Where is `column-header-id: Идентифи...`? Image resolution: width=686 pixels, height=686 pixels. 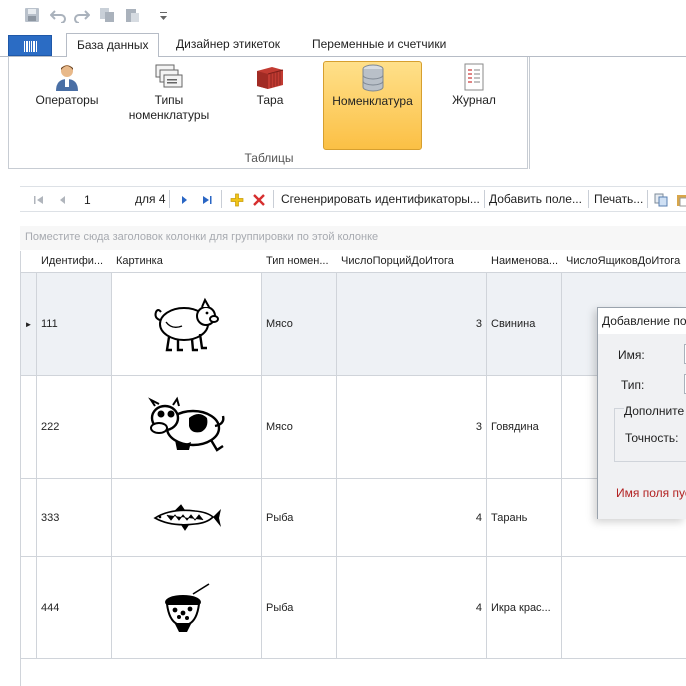
column-header-id: Идентифи... is located at coordinates (75, 262).